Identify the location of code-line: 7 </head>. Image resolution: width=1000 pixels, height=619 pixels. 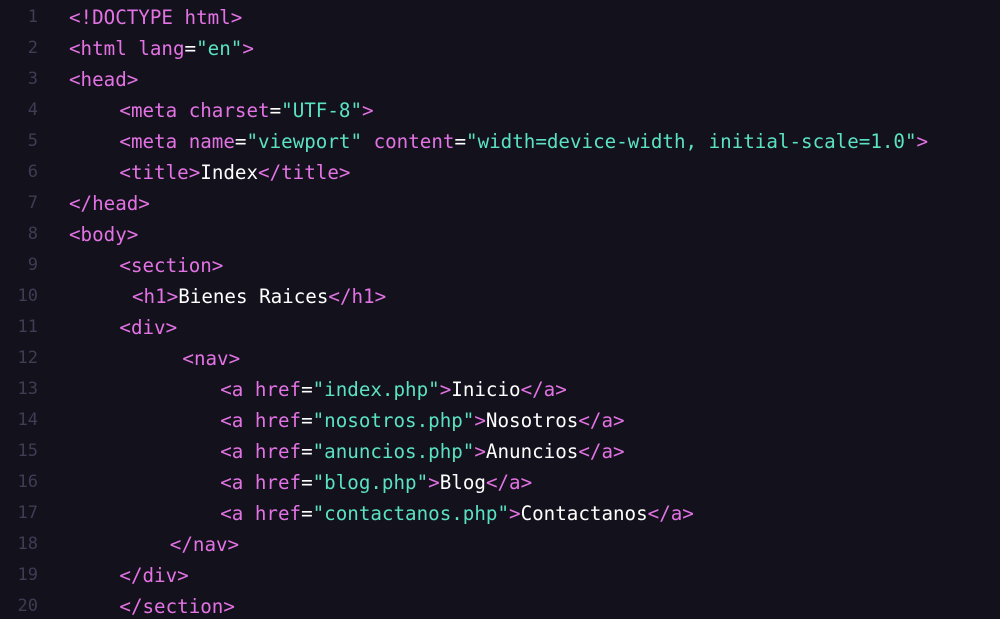
(500, 203).